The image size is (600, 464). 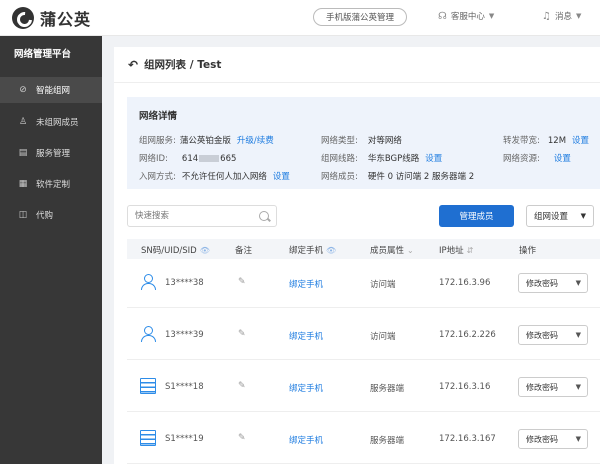 I want to click on service-value: 蒲公英铂金版, so click(x=205, y=141).